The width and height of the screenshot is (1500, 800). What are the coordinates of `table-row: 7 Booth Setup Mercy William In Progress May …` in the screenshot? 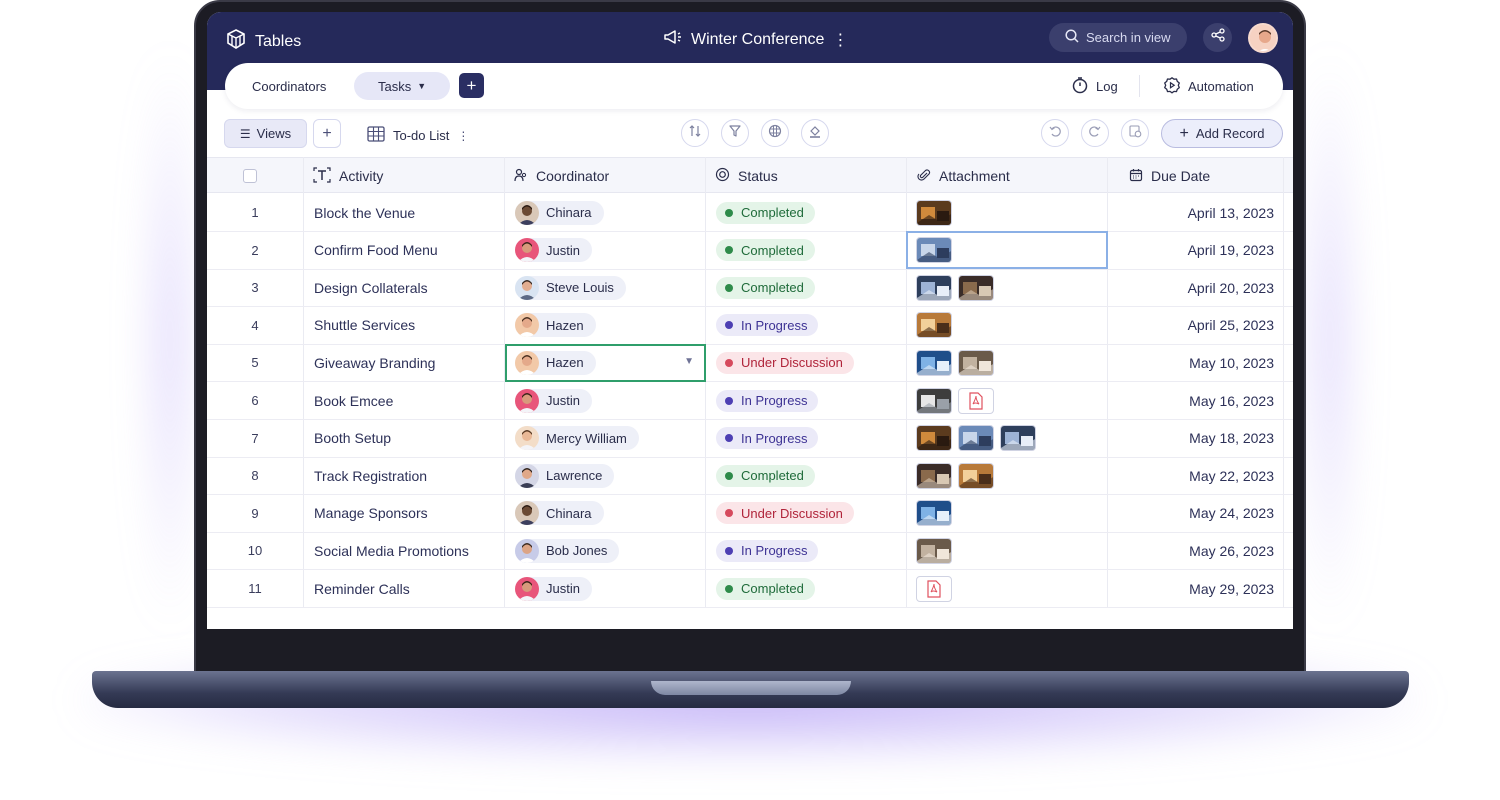 It's located at (750, 439).